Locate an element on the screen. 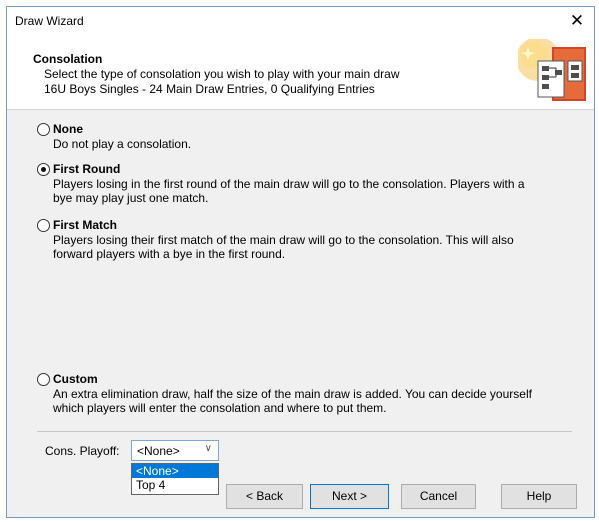 Image resolution: width=599 pixels, height=522 pixels. cons-playoff-select: <None> ∨ is located at coordinates (175, 450).